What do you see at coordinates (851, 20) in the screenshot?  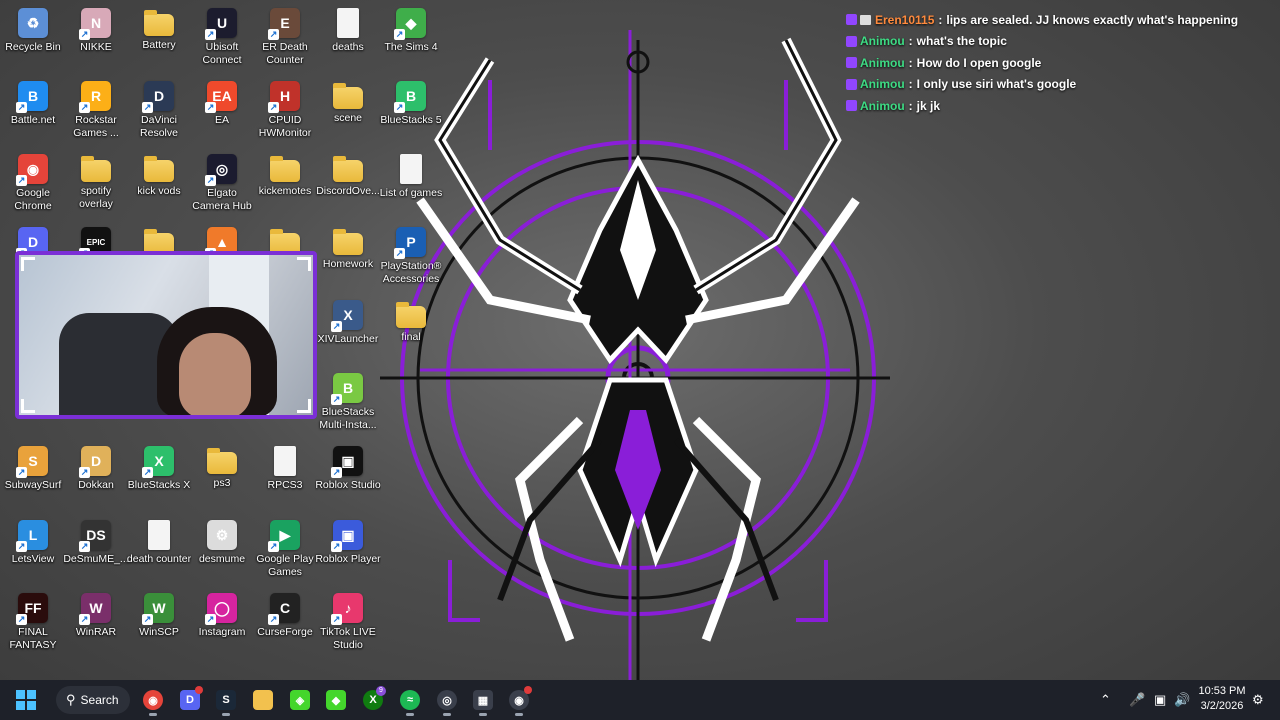 I see `twitch-badge-icon` at bounding box center [851, 20].